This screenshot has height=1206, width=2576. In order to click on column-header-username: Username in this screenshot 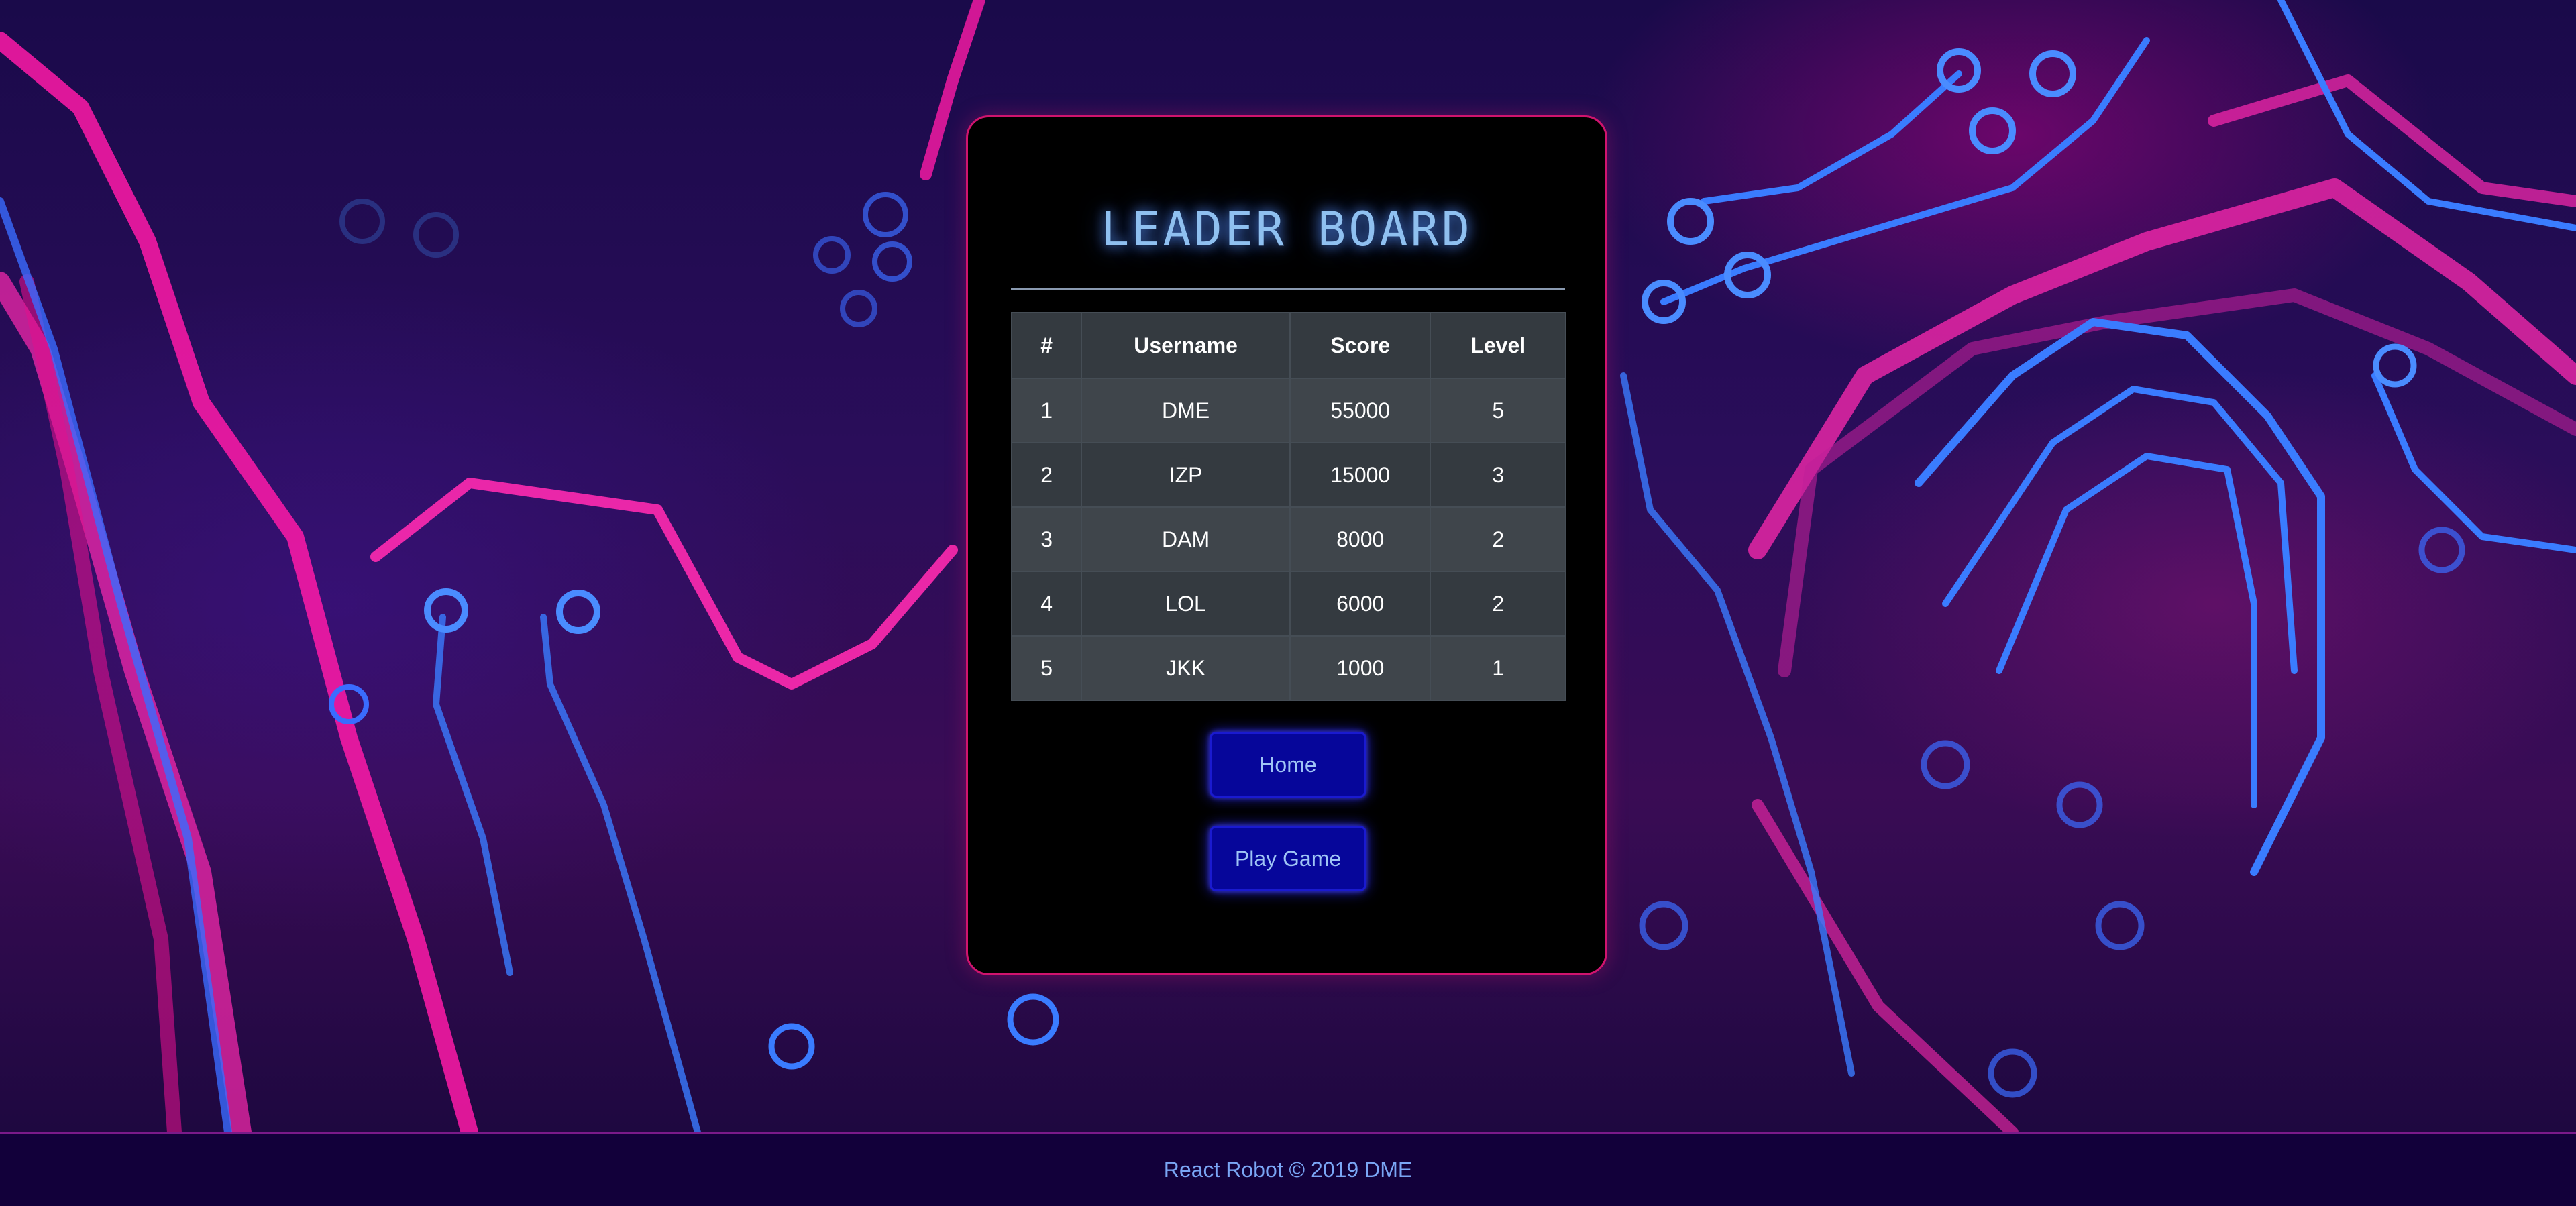, I will do `click(1186, 345)`.